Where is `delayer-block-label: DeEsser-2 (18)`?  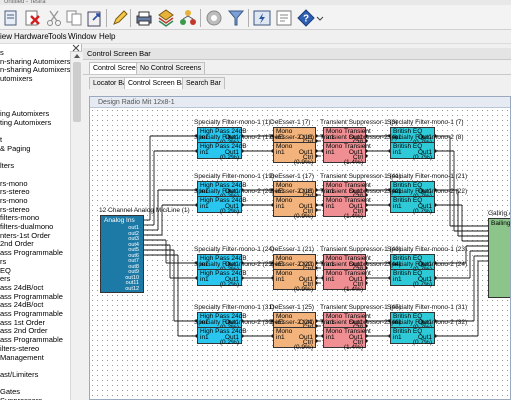
delayer-block-label: DeEsser-2 (18) is located at coordinates (292, 191).